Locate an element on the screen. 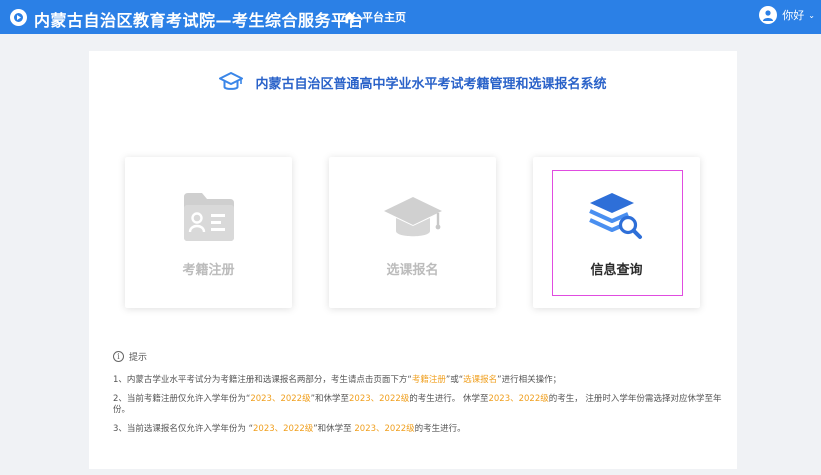 The height and width of the screenshot is (475, 821). user-avatar-icon is located at coordinates (768, 15).